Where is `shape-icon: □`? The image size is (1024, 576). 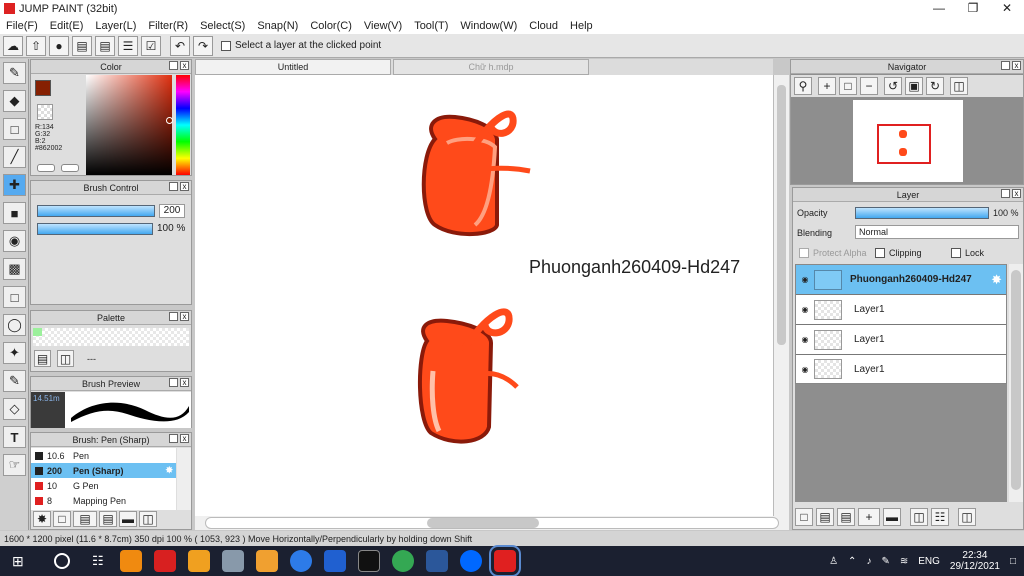 shape-icon: □ is located at coordinates (14, 129).